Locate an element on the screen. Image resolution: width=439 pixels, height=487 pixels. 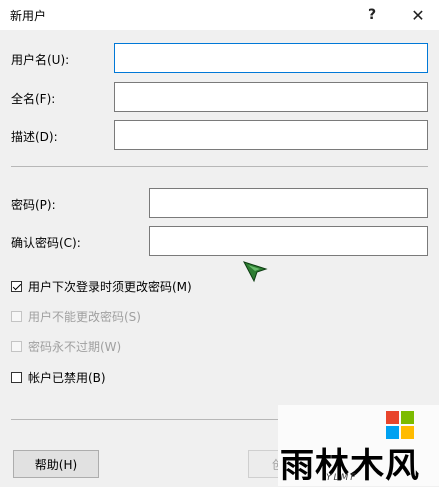
description-label: 描述(D): is located at coordinates (34, 137).